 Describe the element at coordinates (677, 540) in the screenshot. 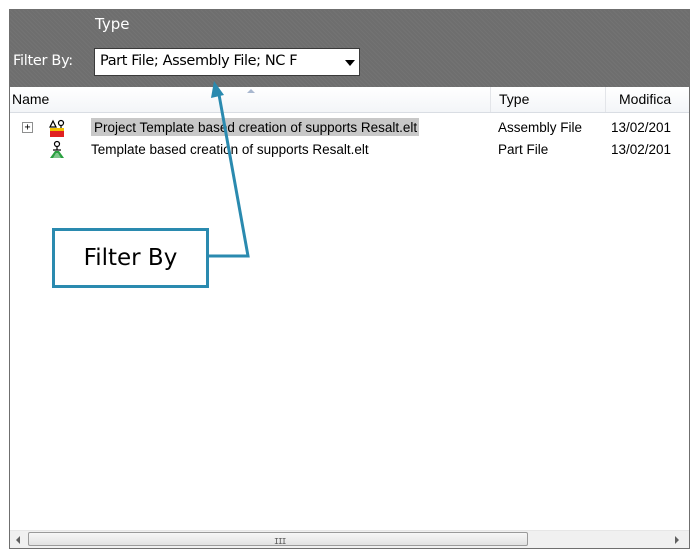

I see `scroll-right-icon` at that location.